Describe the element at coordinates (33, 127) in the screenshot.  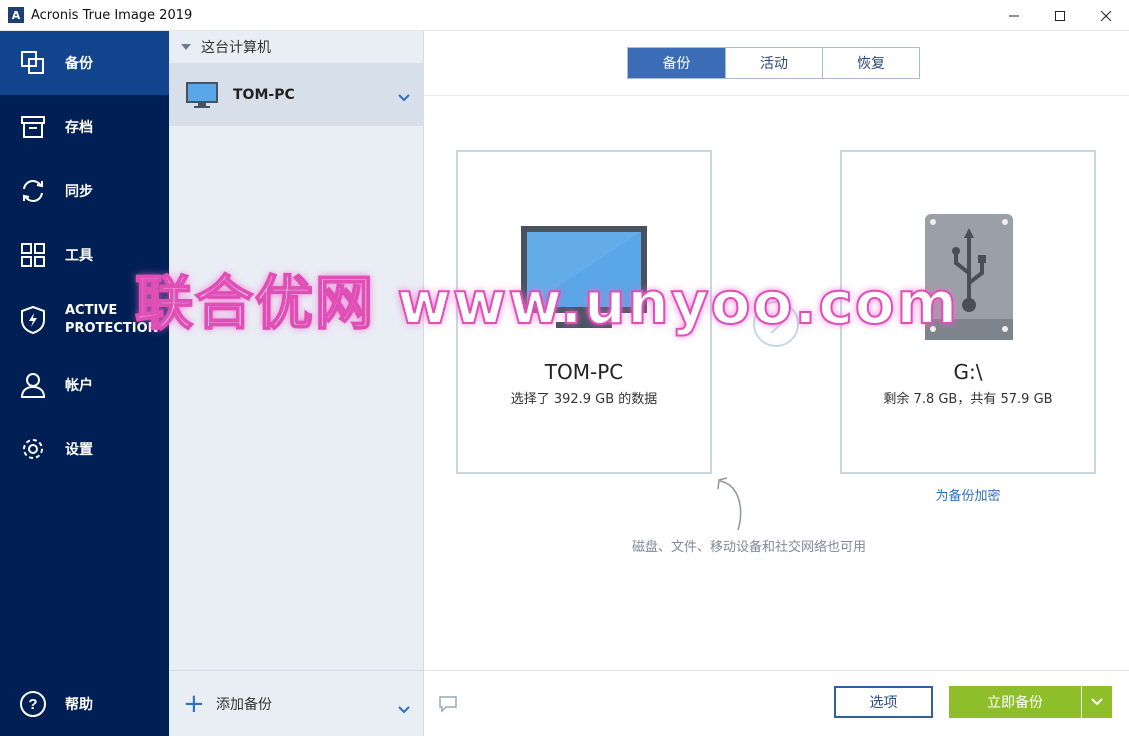
I see `archive-icon` at that location.